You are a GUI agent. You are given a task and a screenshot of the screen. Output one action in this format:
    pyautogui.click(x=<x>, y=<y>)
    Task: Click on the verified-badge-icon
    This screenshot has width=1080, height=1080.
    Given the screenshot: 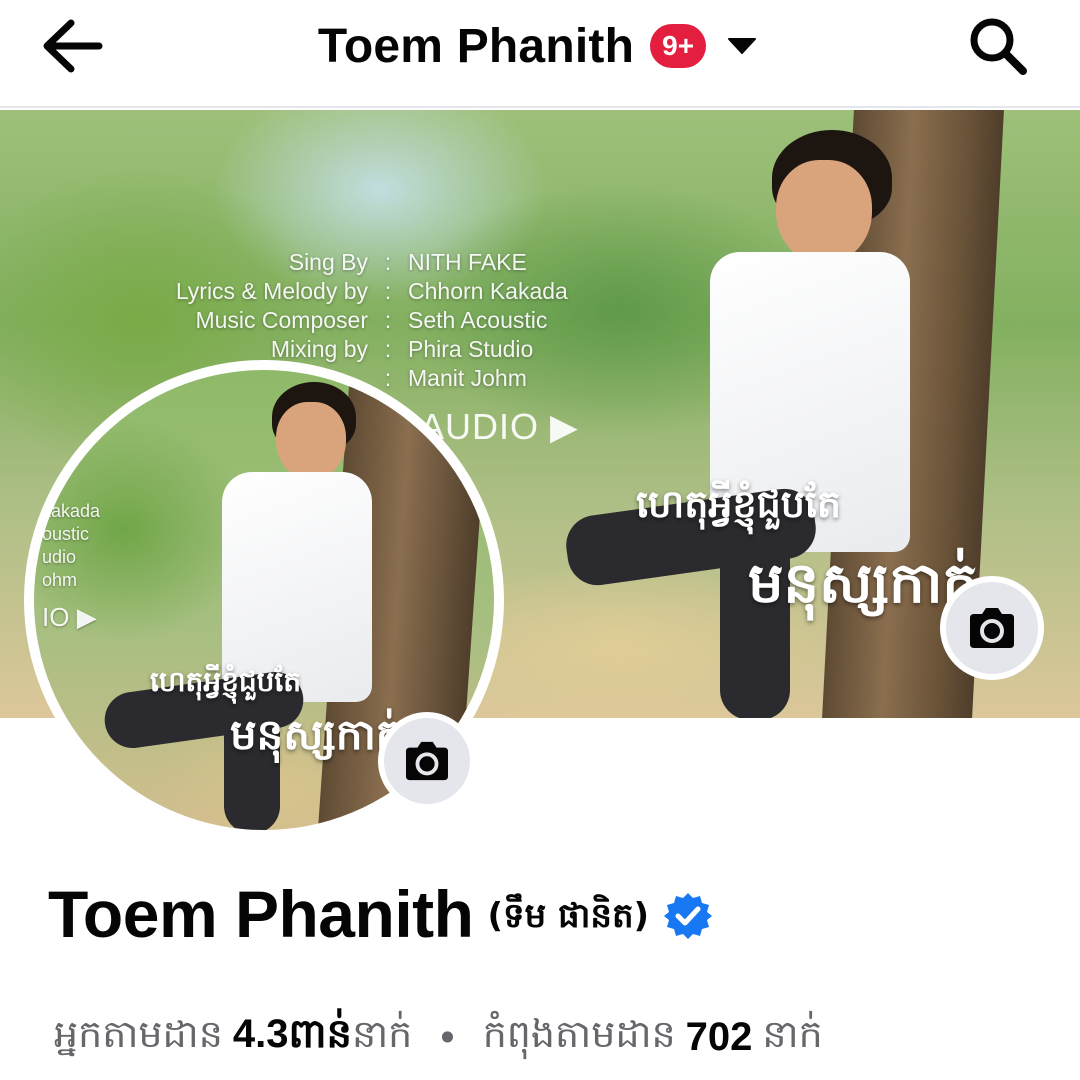 What is the action you would take?
    pyautogui.click(x=688, y=916)
    